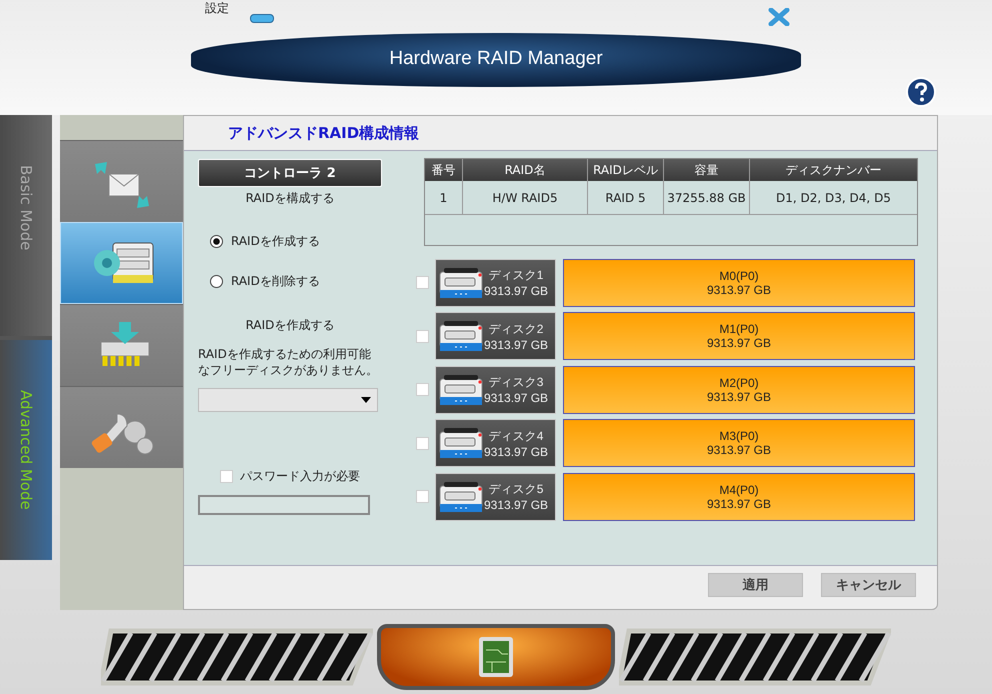 Image resolution: width=992 pixels, height=694 pixels. I want to click on panel-title: アドバンスドRAID構成情報, so click(323, 133).